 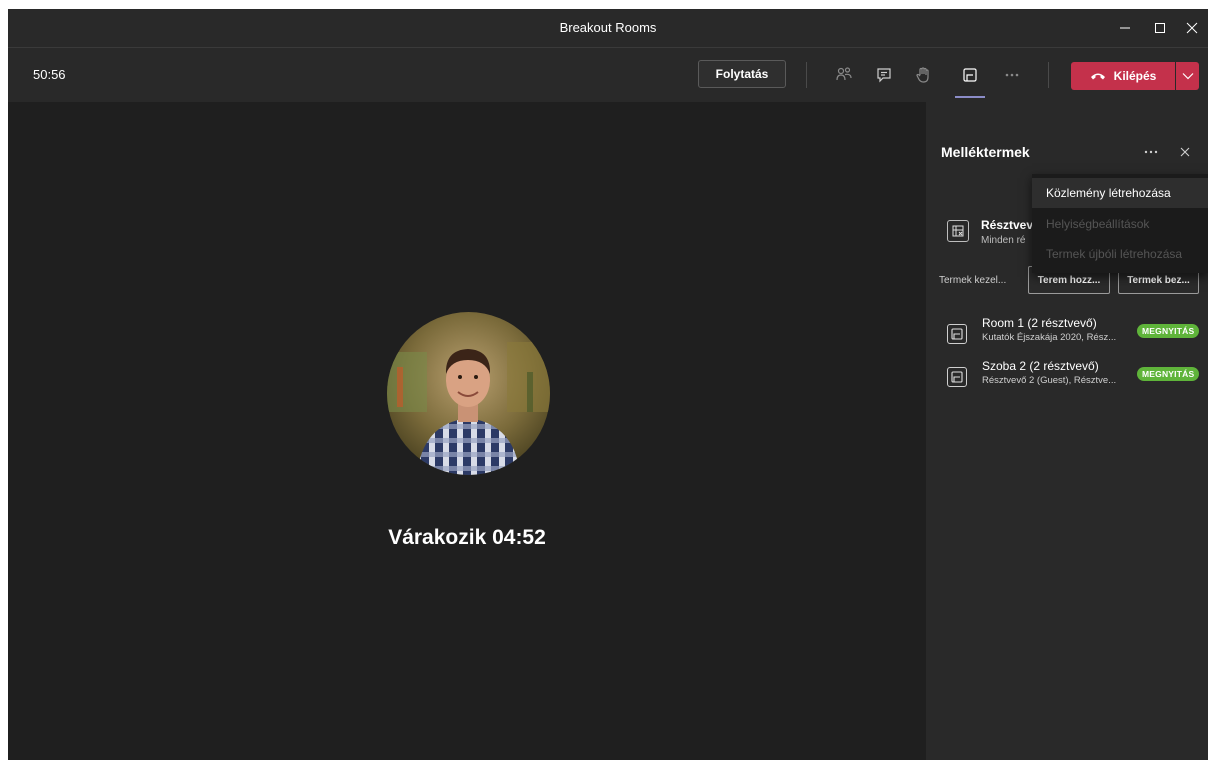 I want to click on assign-participants-button, so click(x=958, y=231).